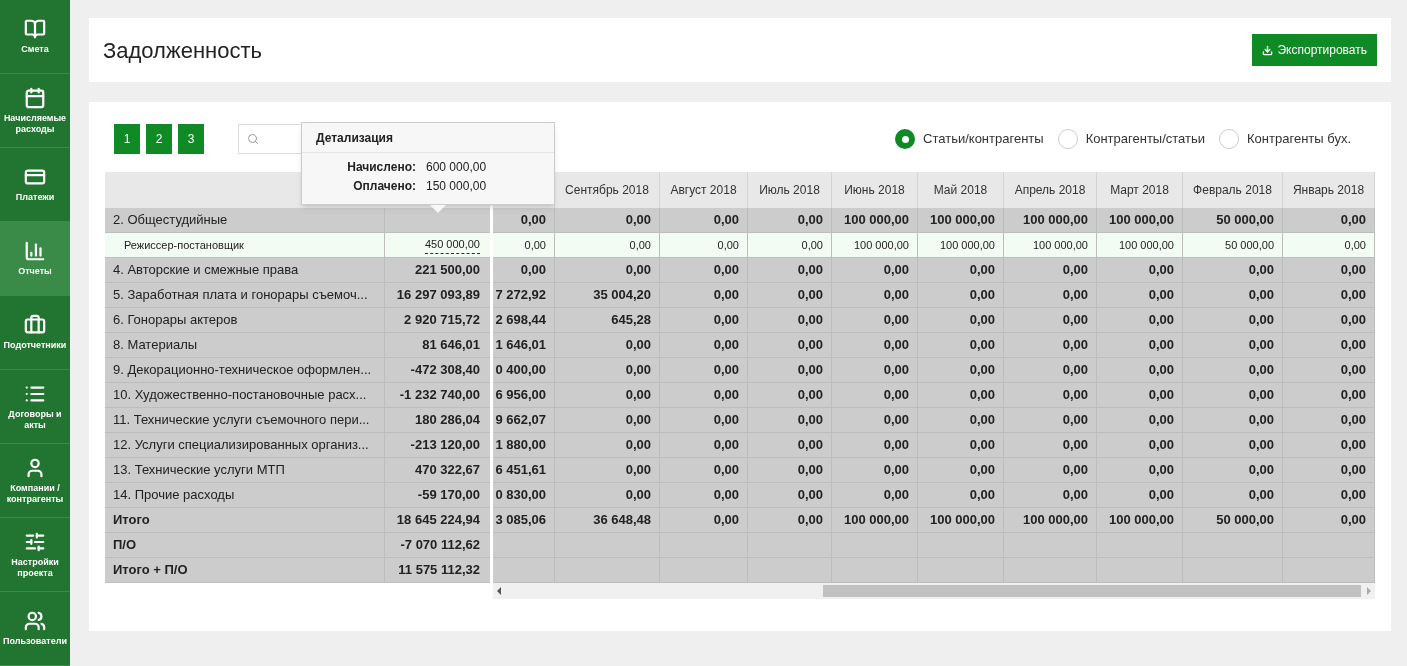 This screenshot has width=1407, height=666. I want to click on table-cell: 6 451,61, so click(524, 470).